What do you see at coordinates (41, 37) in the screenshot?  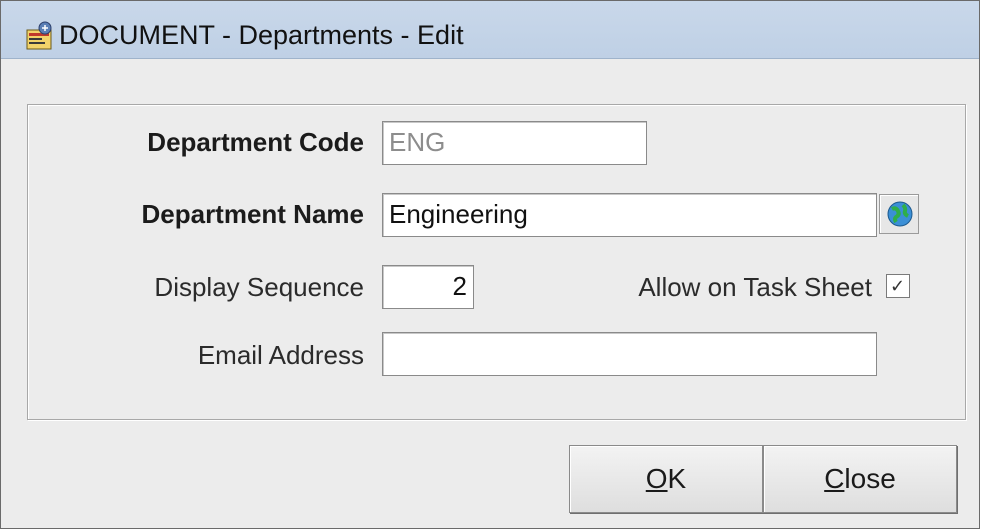 I see `application-icon` at bounding box center [41, 37].